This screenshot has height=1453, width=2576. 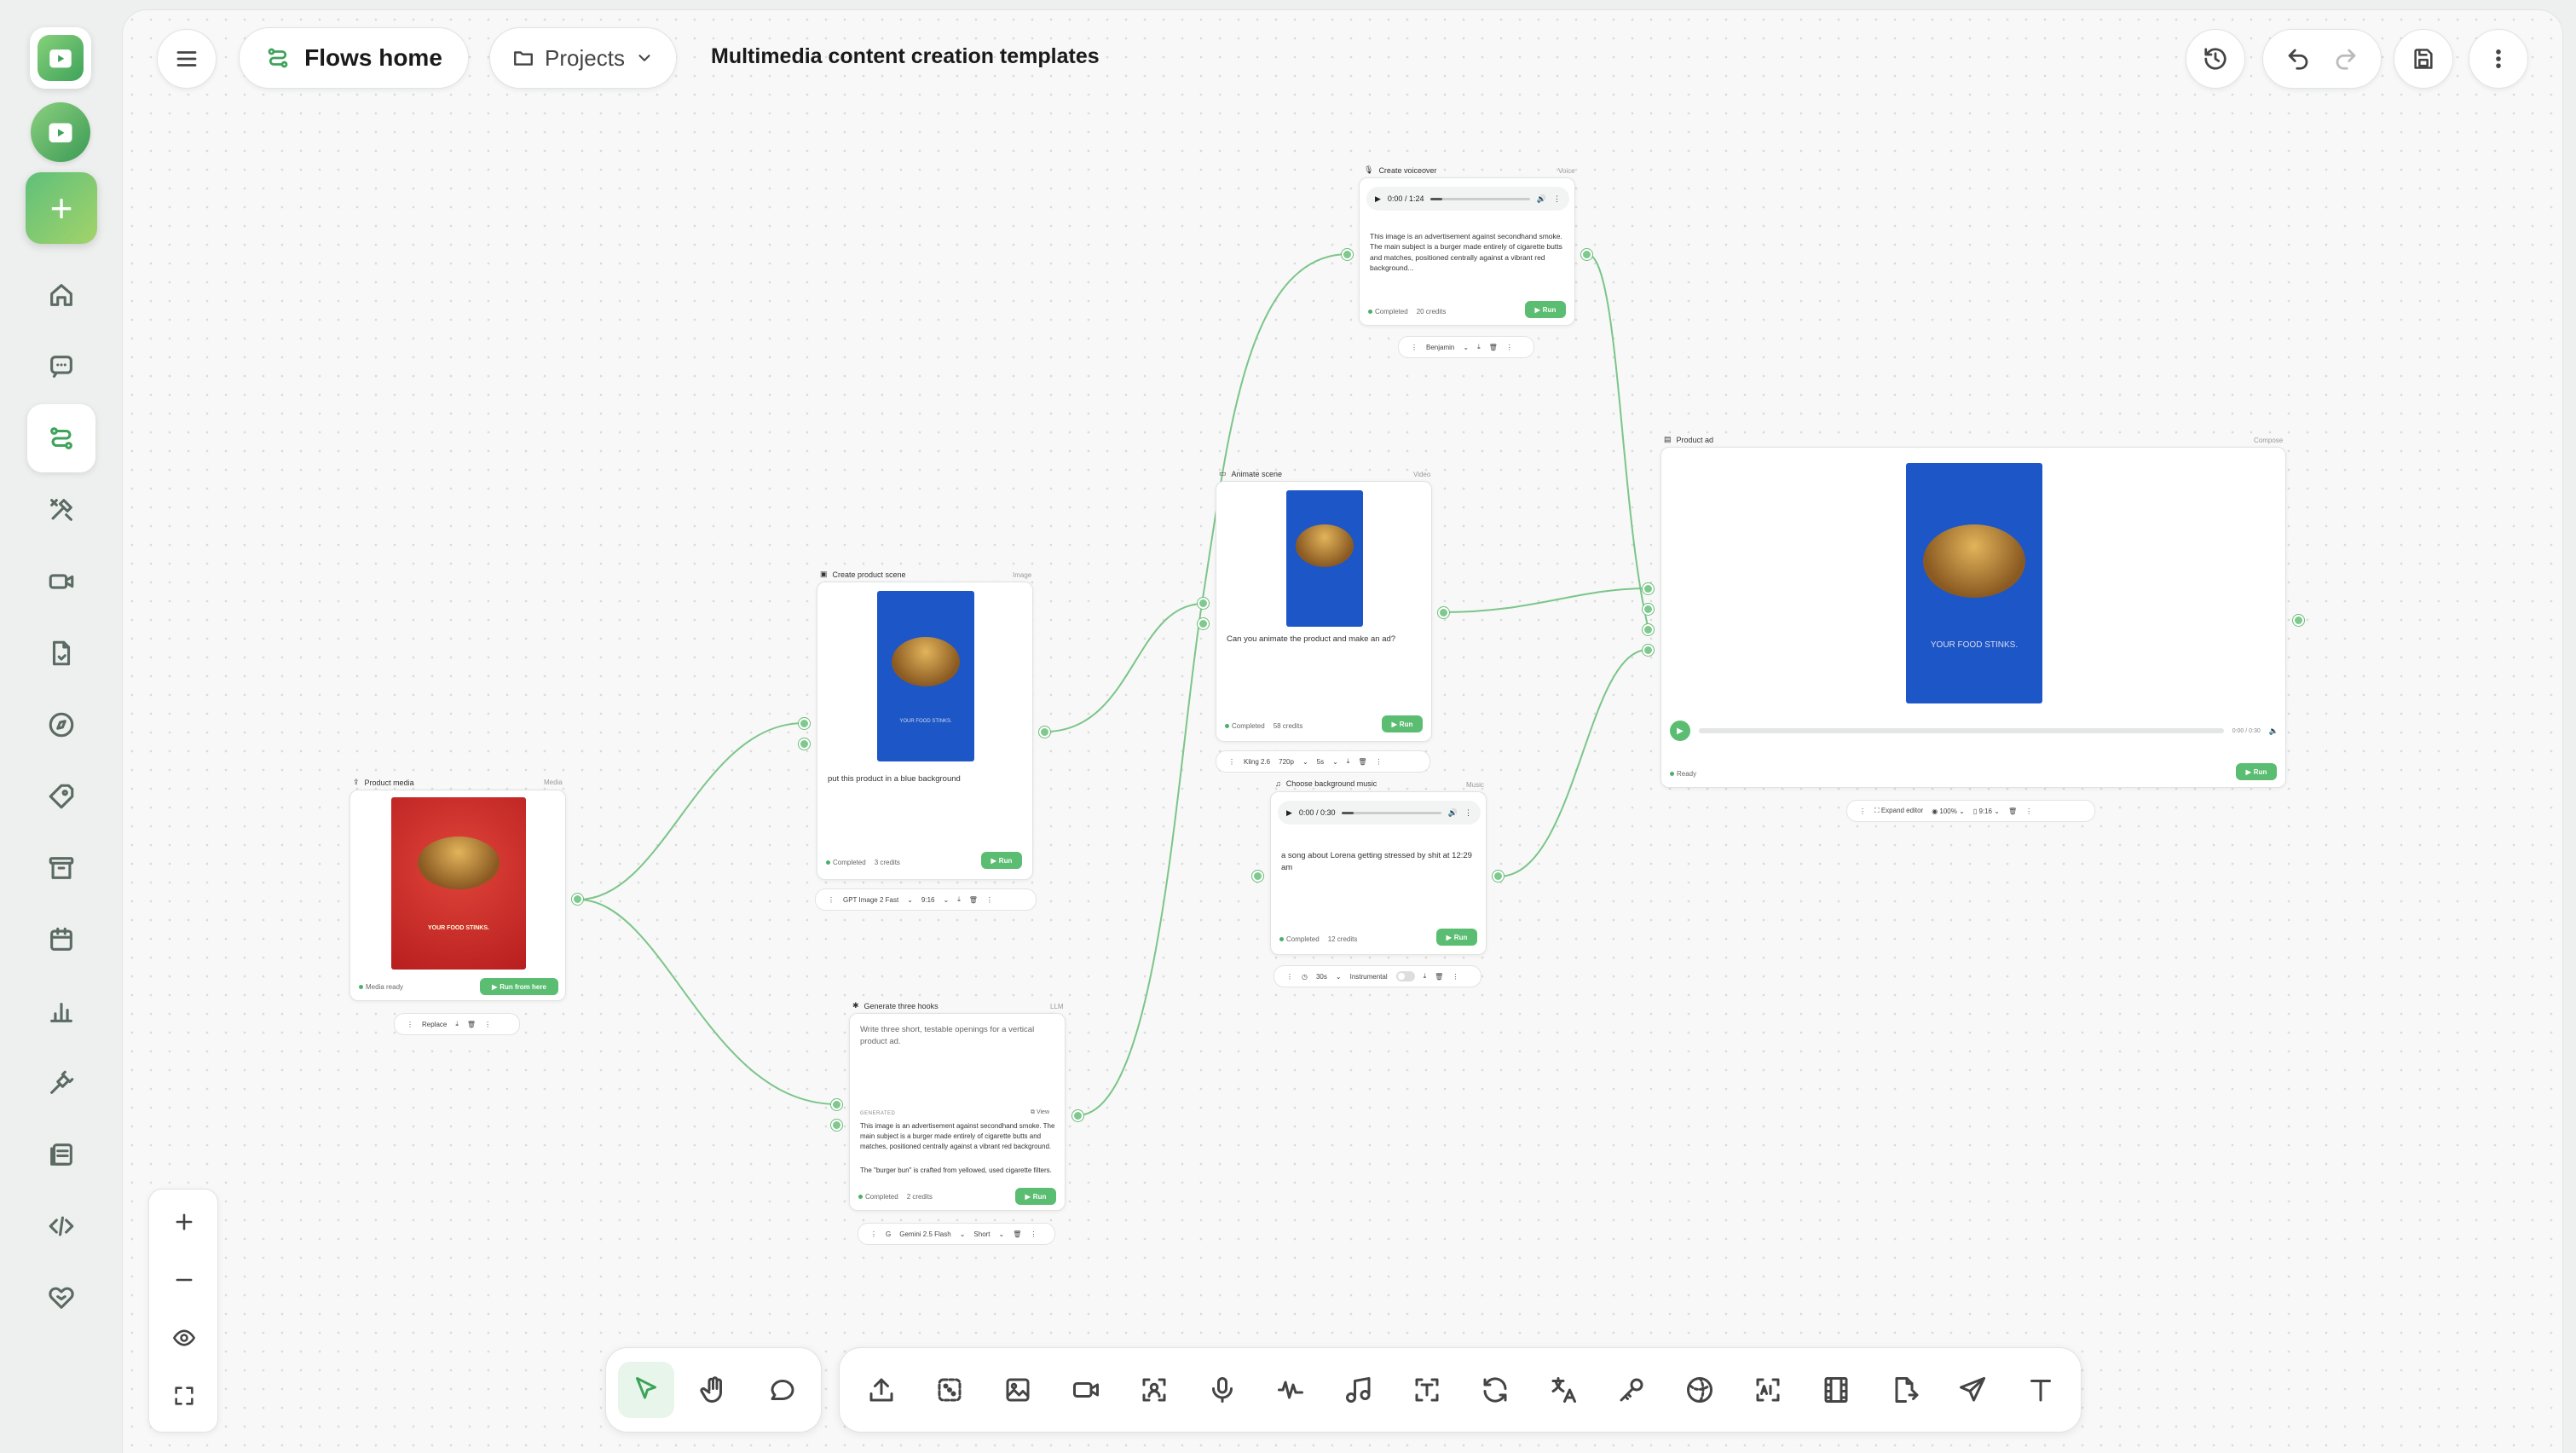 I want to click on zoom-out-button, so click(x=184, y=1280).